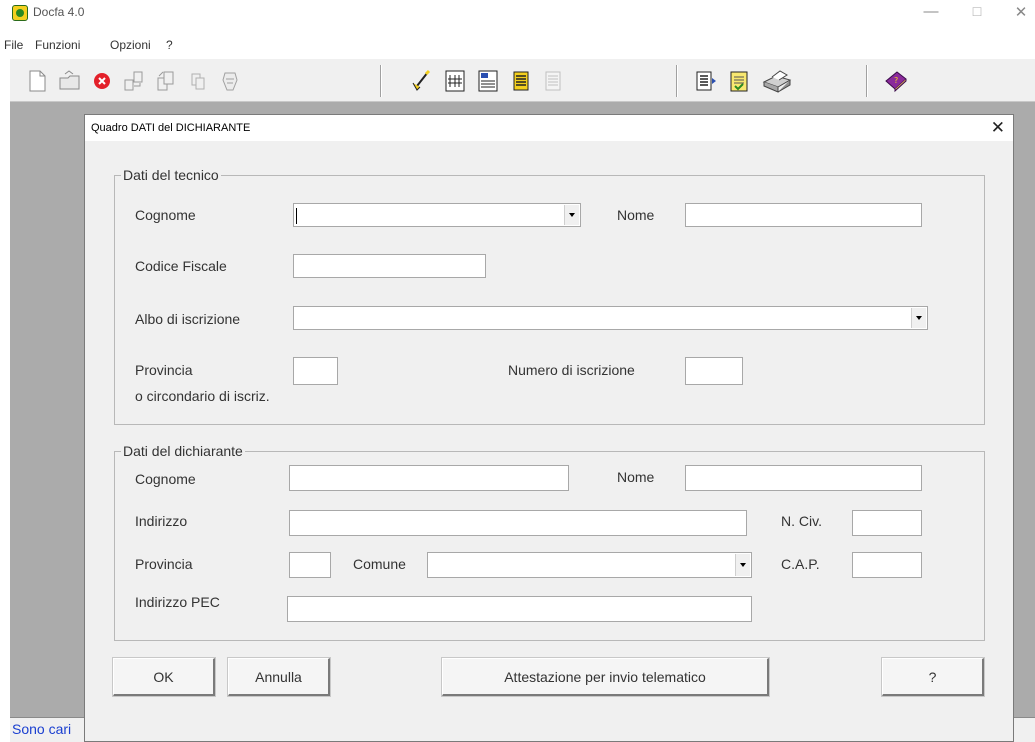  I want to click on codice-fiscale-input, so click(389, 266).